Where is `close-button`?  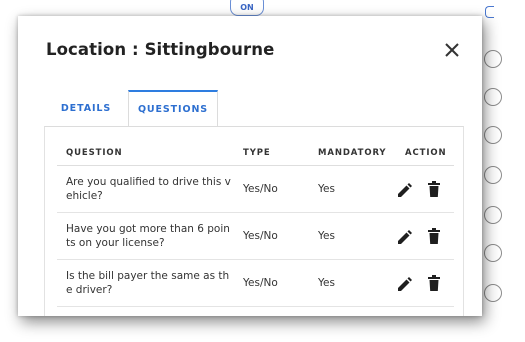 close-button is located at coordinates (452, 50).